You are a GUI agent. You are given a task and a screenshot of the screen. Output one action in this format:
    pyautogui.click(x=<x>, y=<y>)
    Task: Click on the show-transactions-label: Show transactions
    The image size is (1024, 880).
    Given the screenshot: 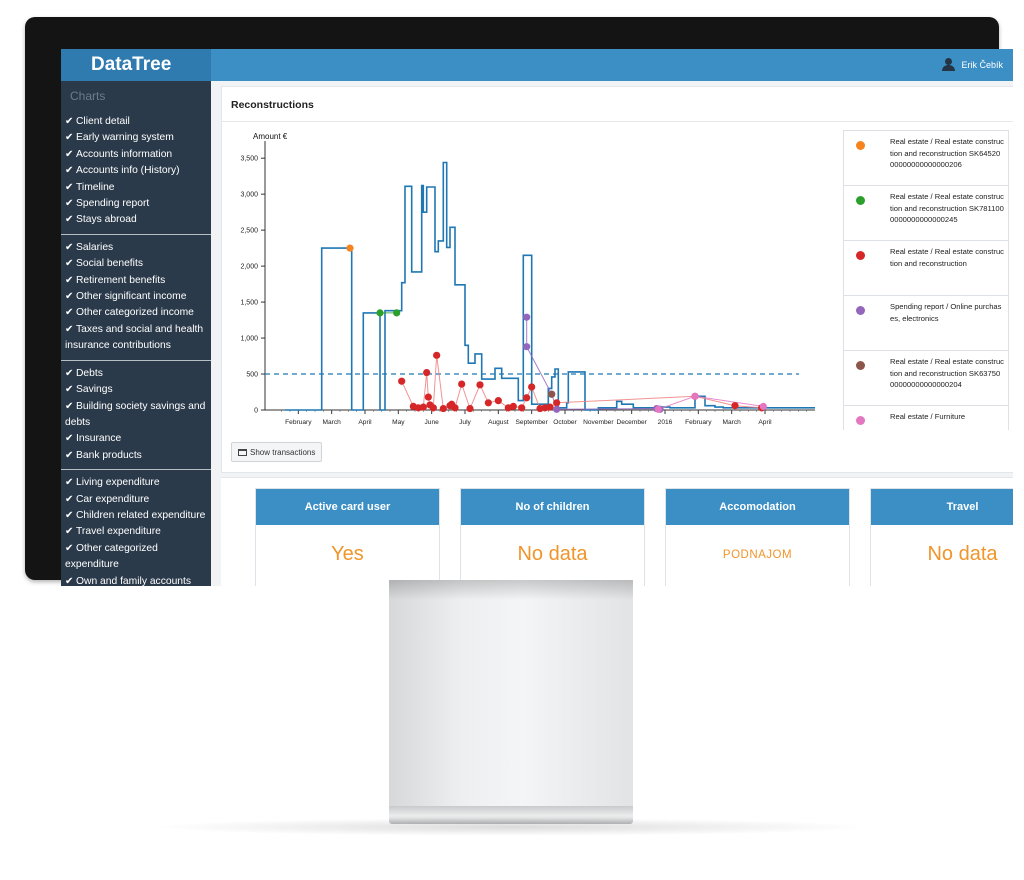 What is the action you would take?
    pyautogui.click(x=283, y=452)
    